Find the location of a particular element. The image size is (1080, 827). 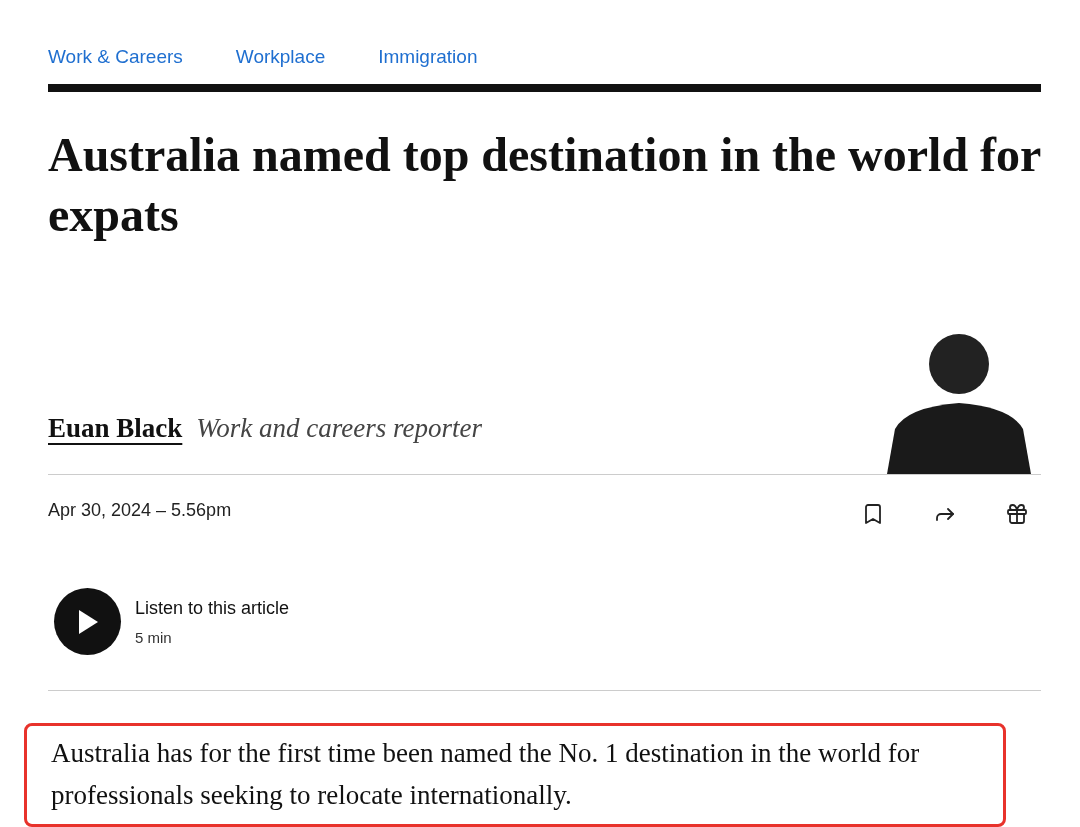

nav-link: Workplace is located at coordinates (280, 57).